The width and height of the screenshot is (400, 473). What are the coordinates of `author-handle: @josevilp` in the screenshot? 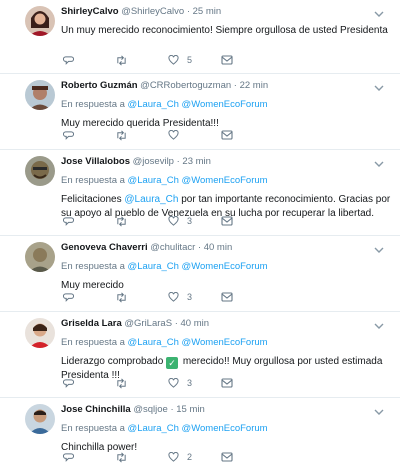 It's located at (153, 161).